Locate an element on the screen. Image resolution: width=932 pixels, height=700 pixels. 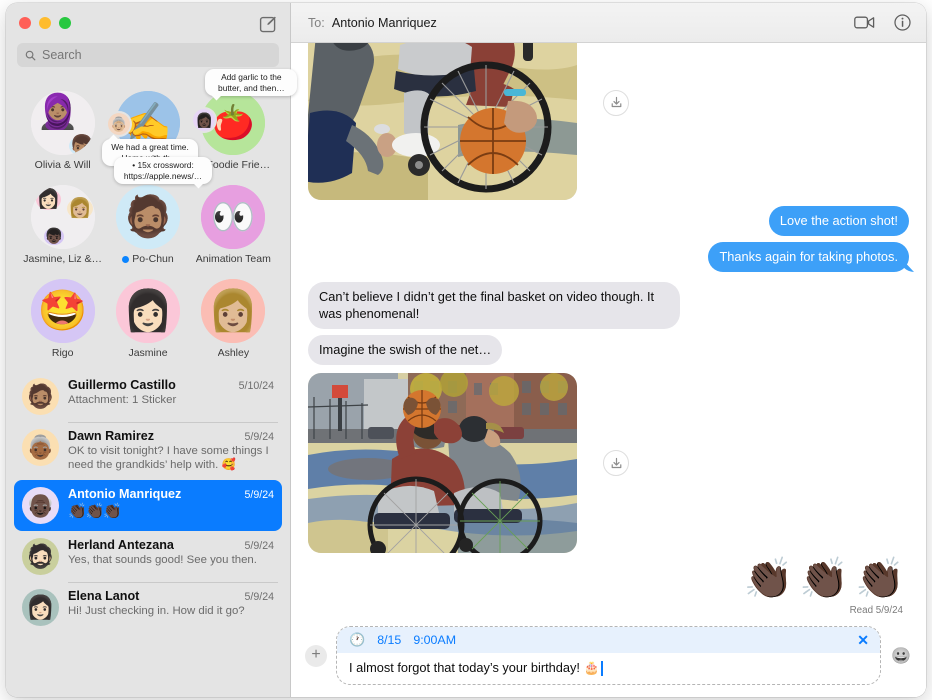
avatar: 👩🏻 is located at coordinates (147, 311).